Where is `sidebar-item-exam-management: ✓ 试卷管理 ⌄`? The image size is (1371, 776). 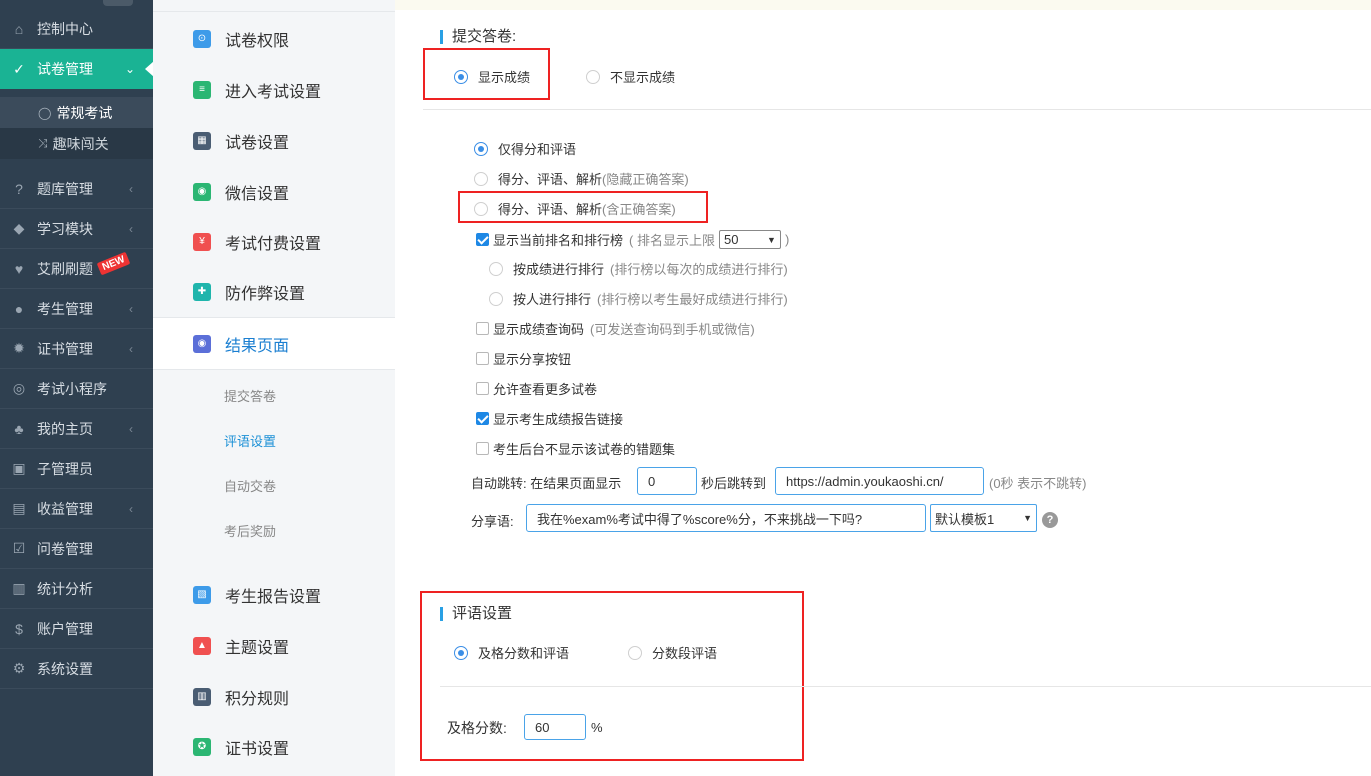
sidebar-item-exam-management: ✓ 试卷管理 ⌄ is located at coordinates (77, 69).